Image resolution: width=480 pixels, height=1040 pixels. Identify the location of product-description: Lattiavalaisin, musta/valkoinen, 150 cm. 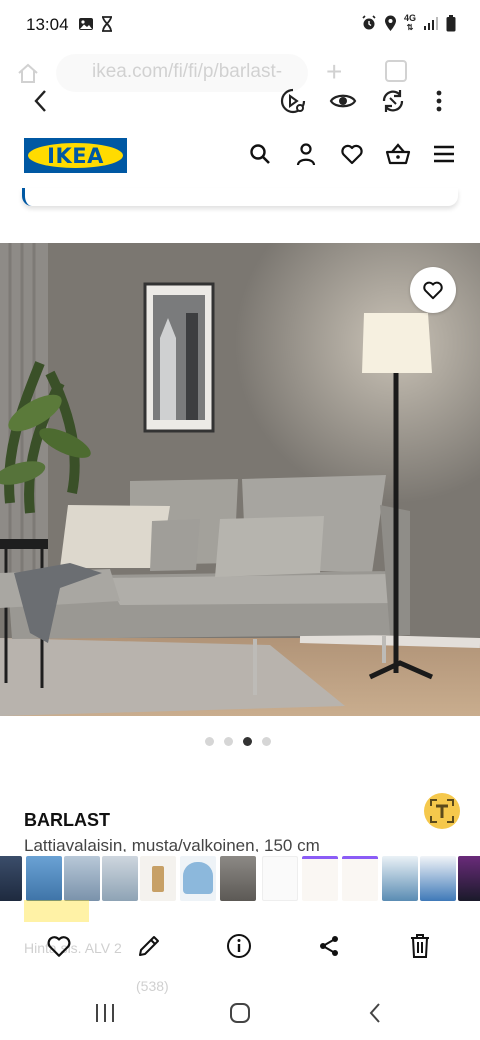
(172, 844).